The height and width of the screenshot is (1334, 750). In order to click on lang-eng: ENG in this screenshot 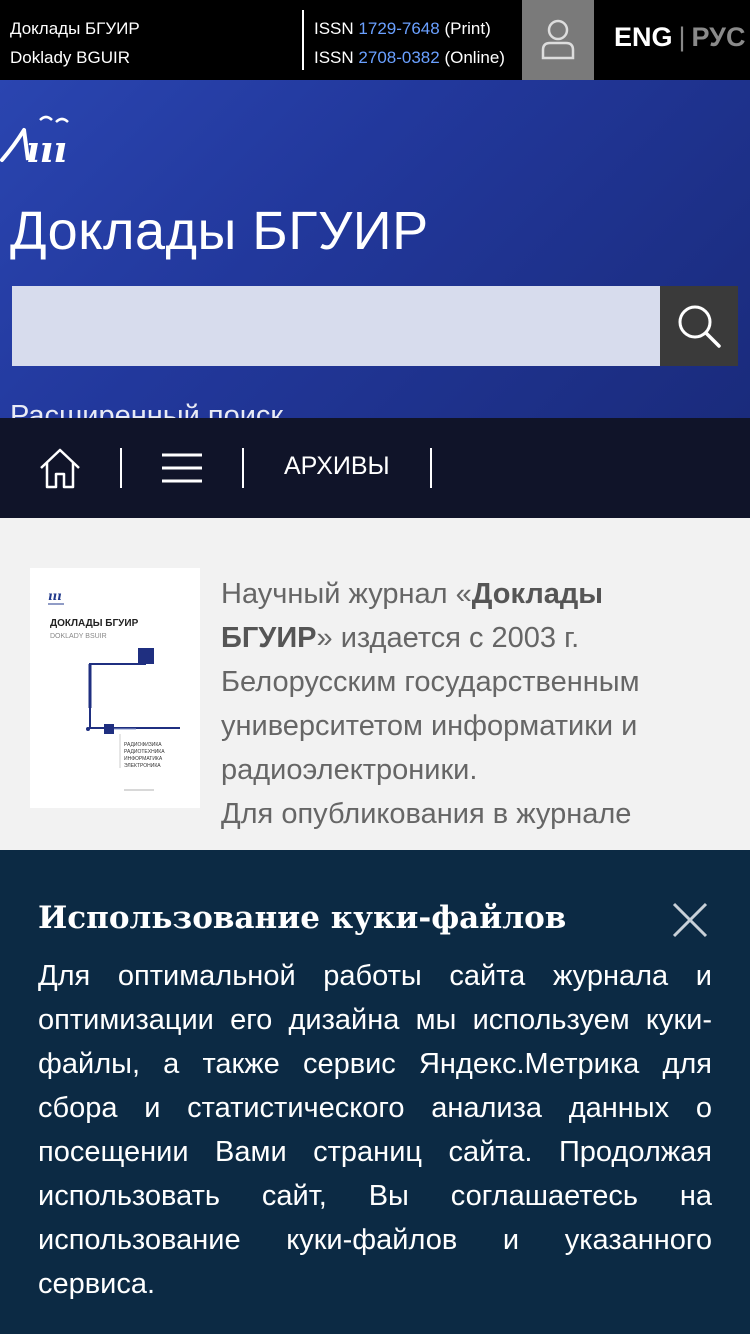, I will do `click(643, 37)`.